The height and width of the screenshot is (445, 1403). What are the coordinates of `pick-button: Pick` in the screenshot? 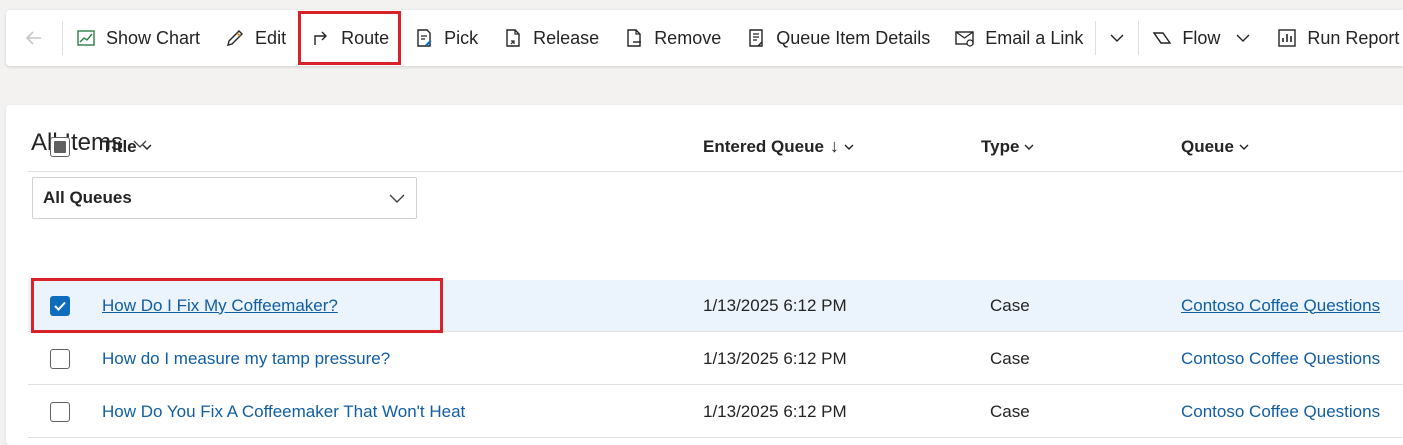 It's located at (445, 38).